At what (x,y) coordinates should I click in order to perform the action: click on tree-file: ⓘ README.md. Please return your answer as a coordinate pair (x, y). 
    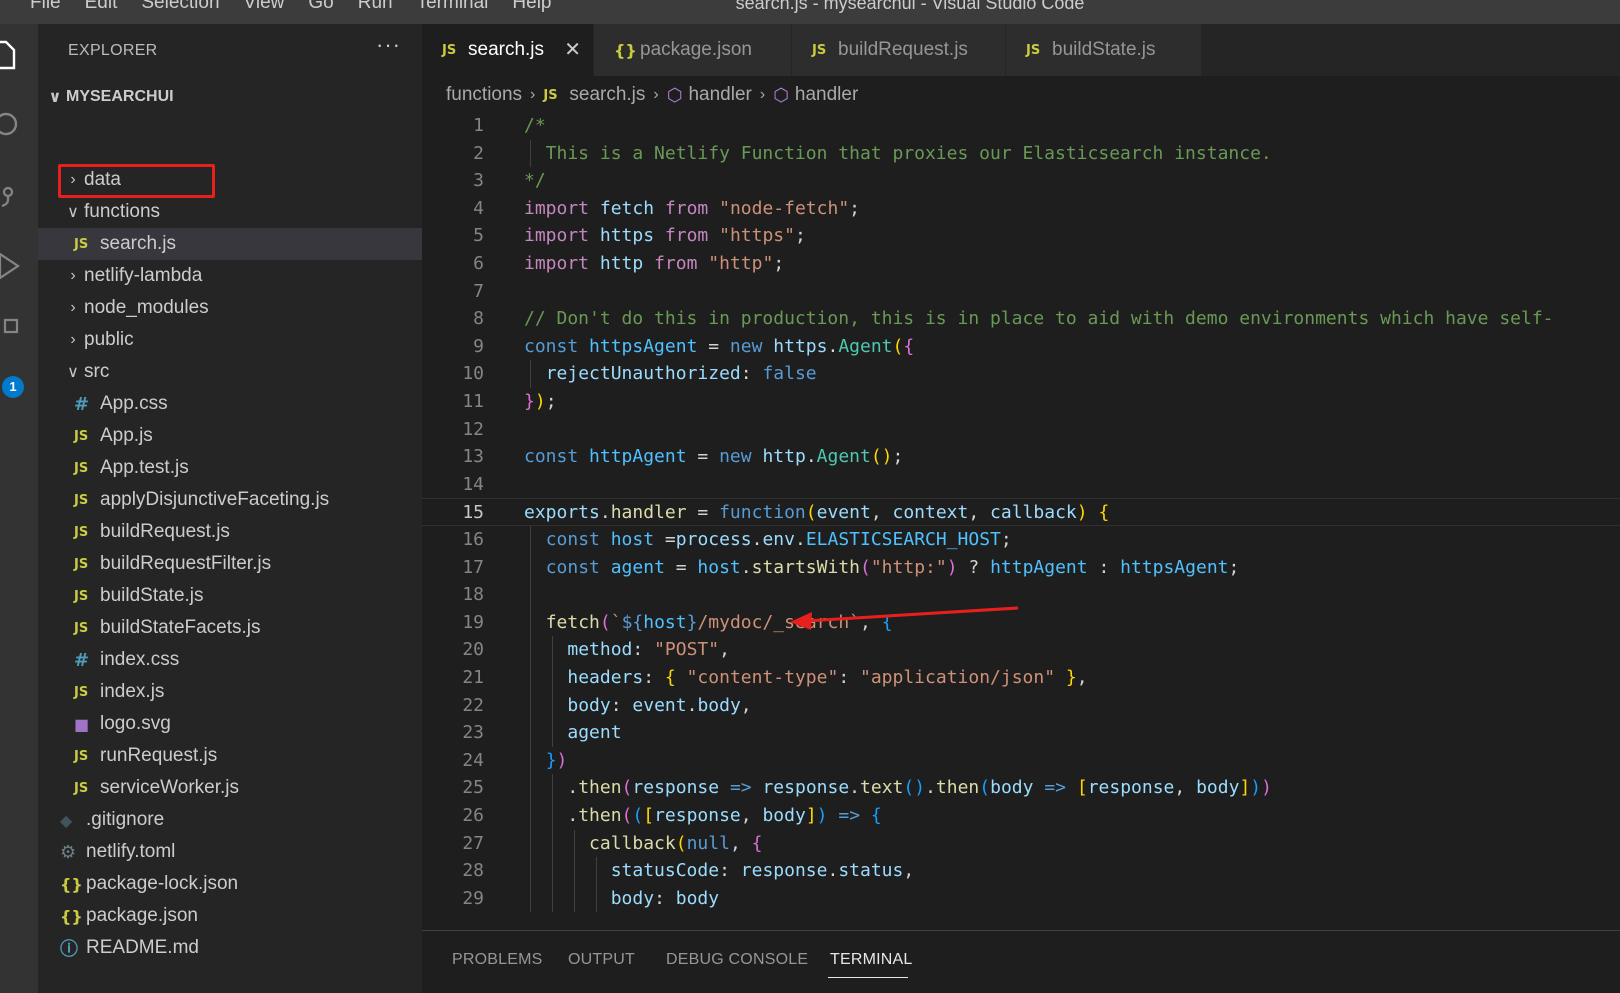
    Looking at the image, I should click on (230, 948).